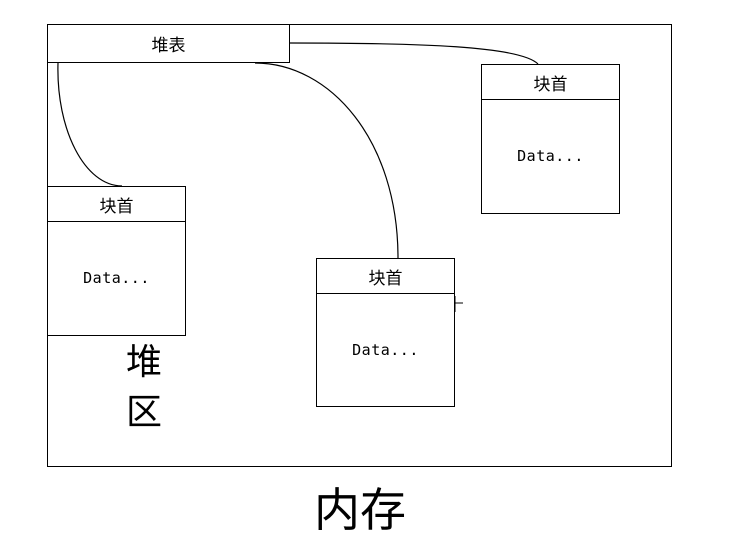  Describe the element at coordinates (360, 510) in the screenshot. I see `memory-label: 内存` at that location.